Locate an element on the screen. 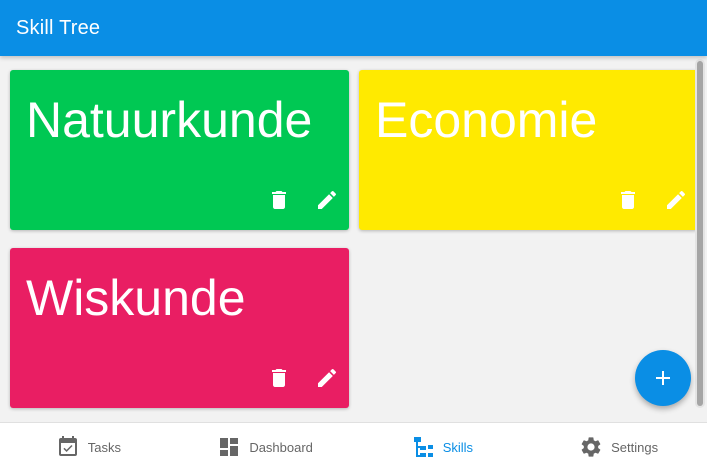  gear-icon is located at coordinates (591, 447).